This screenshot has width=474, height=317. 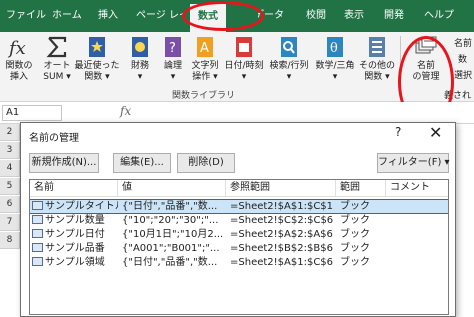 What do you see at coordinates (26, 16) in the screenshot?
I see `tab-file: ファイル` at bounding box center [26, 16].